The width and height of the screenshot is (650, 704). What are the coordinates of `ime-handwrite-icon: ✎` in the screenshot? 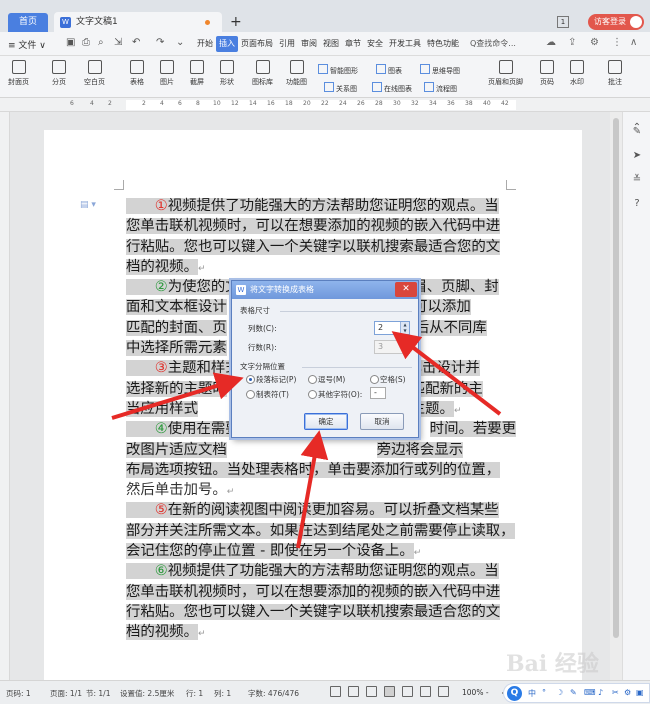 It's located at (573, 692).